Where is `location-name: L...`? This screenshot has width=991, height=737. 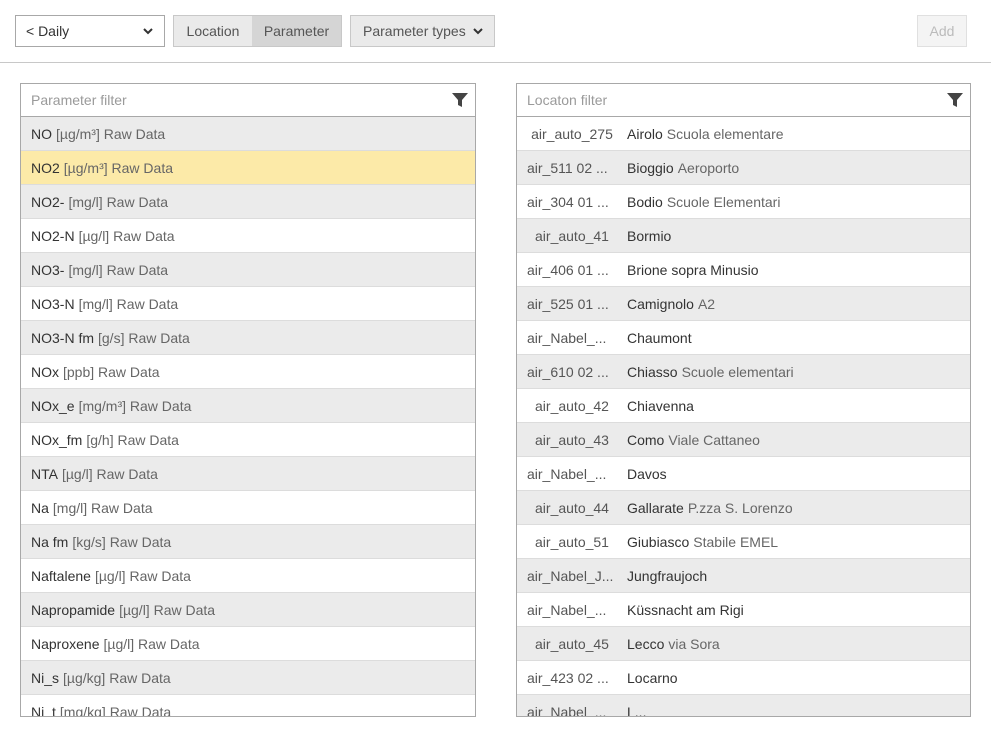
location-name: L... is located at coordinates (637, 710).